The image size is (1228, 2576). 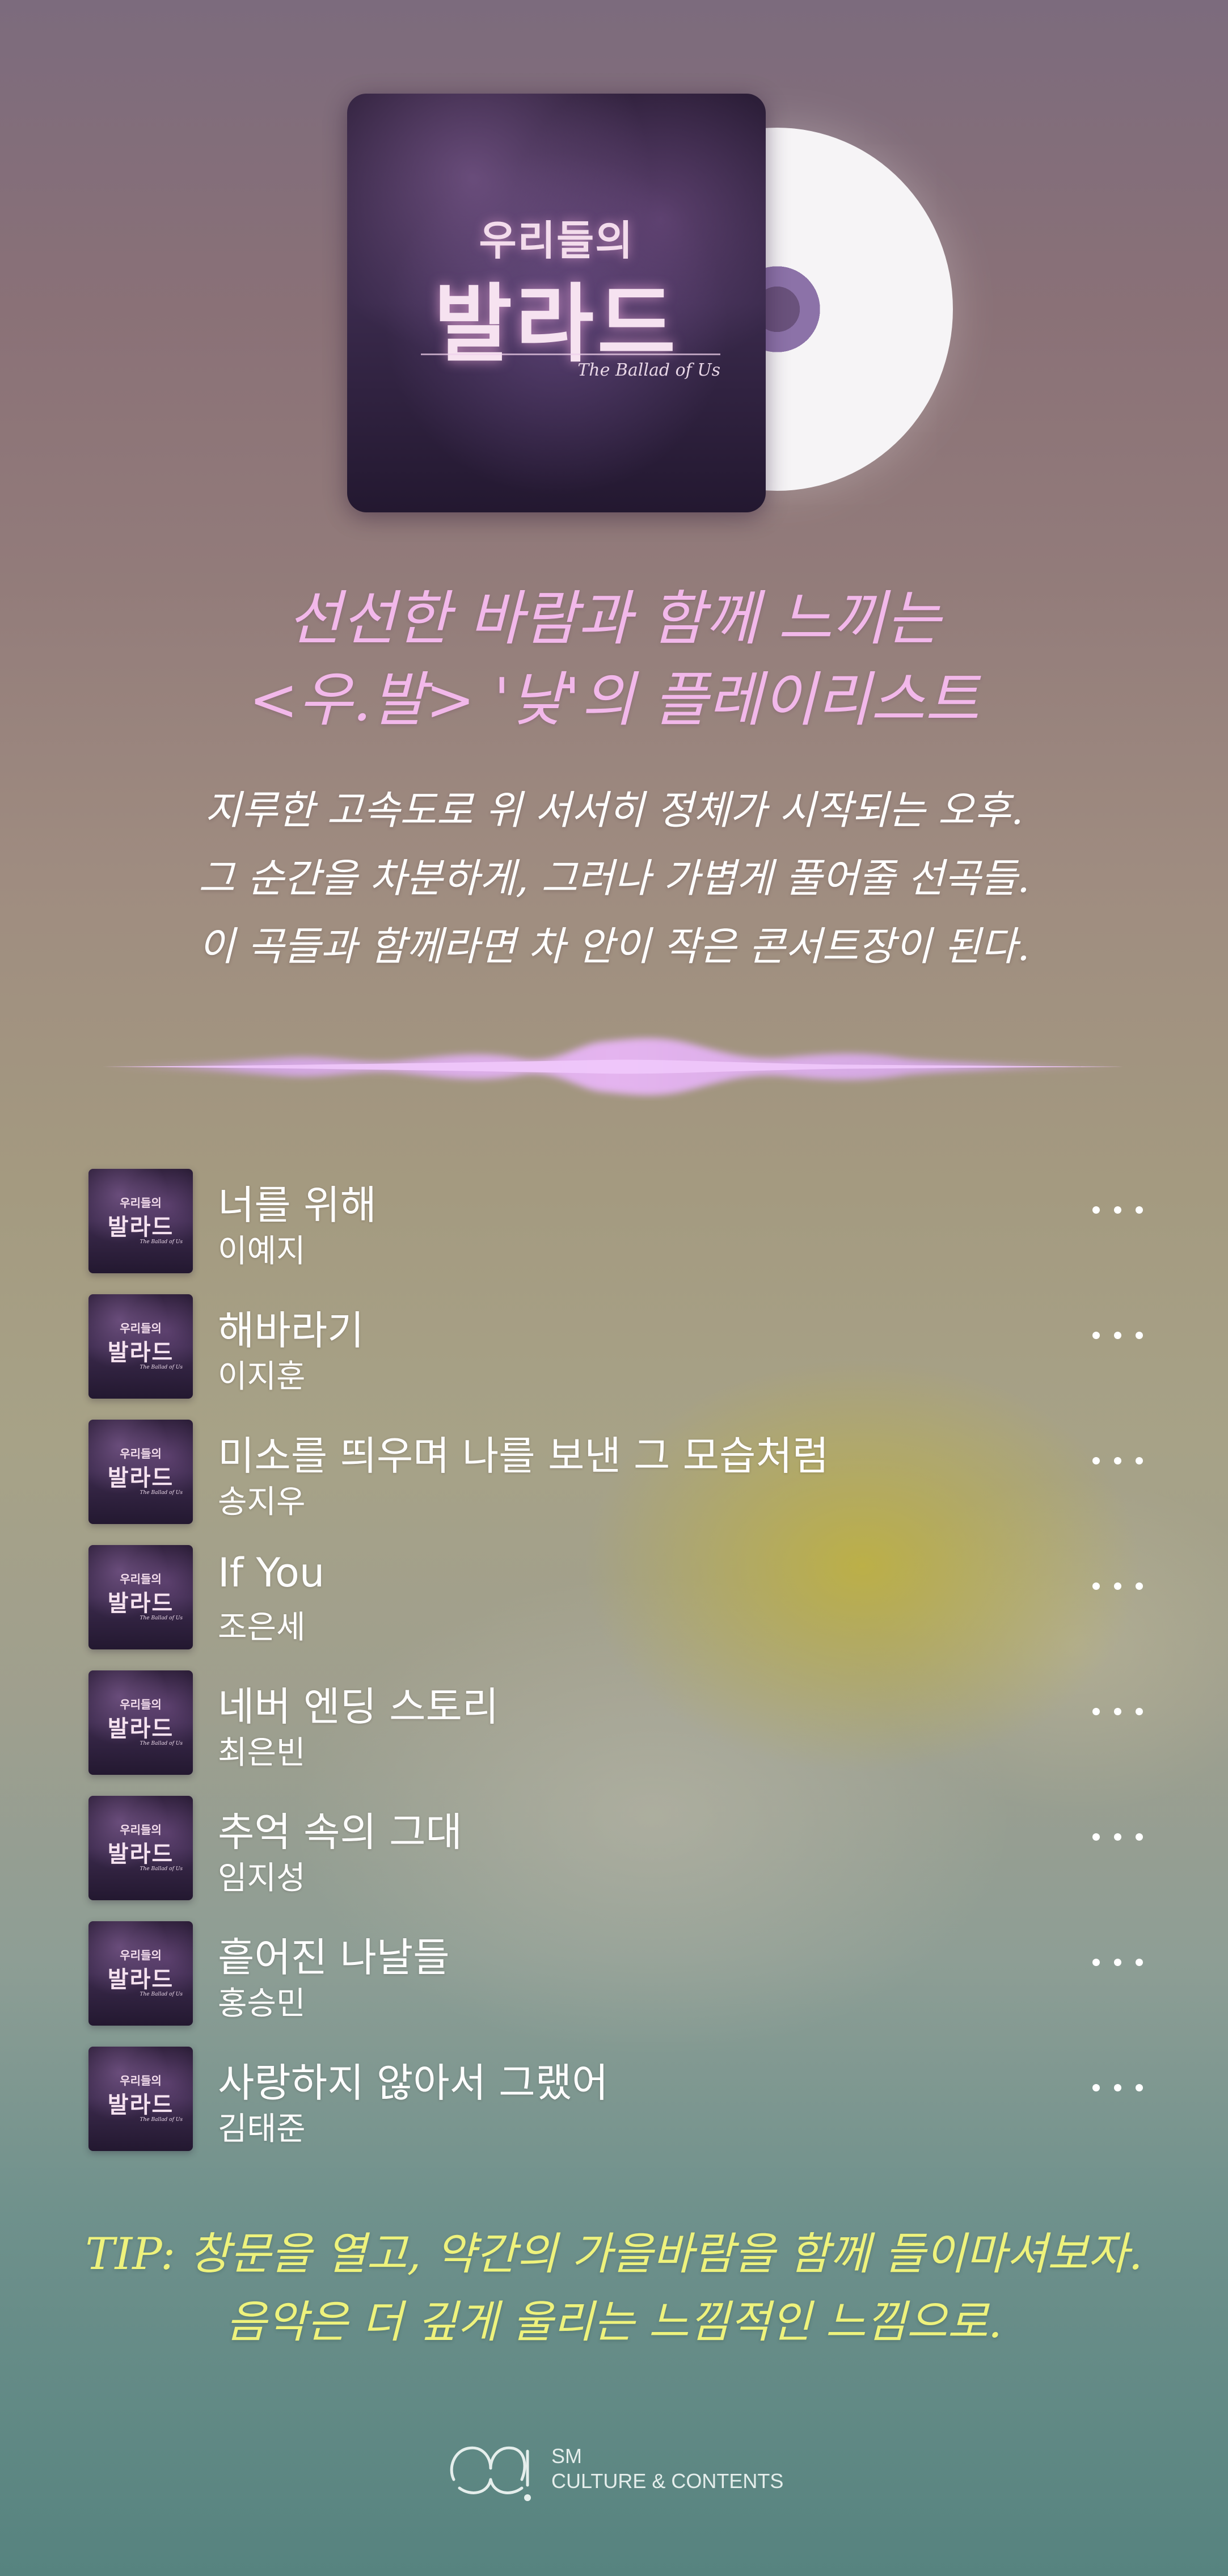 What do you see at coordinates (262, 1878) in the screenshot?
I see `track-artist: 임지성` at bounding box center [262, 1878].